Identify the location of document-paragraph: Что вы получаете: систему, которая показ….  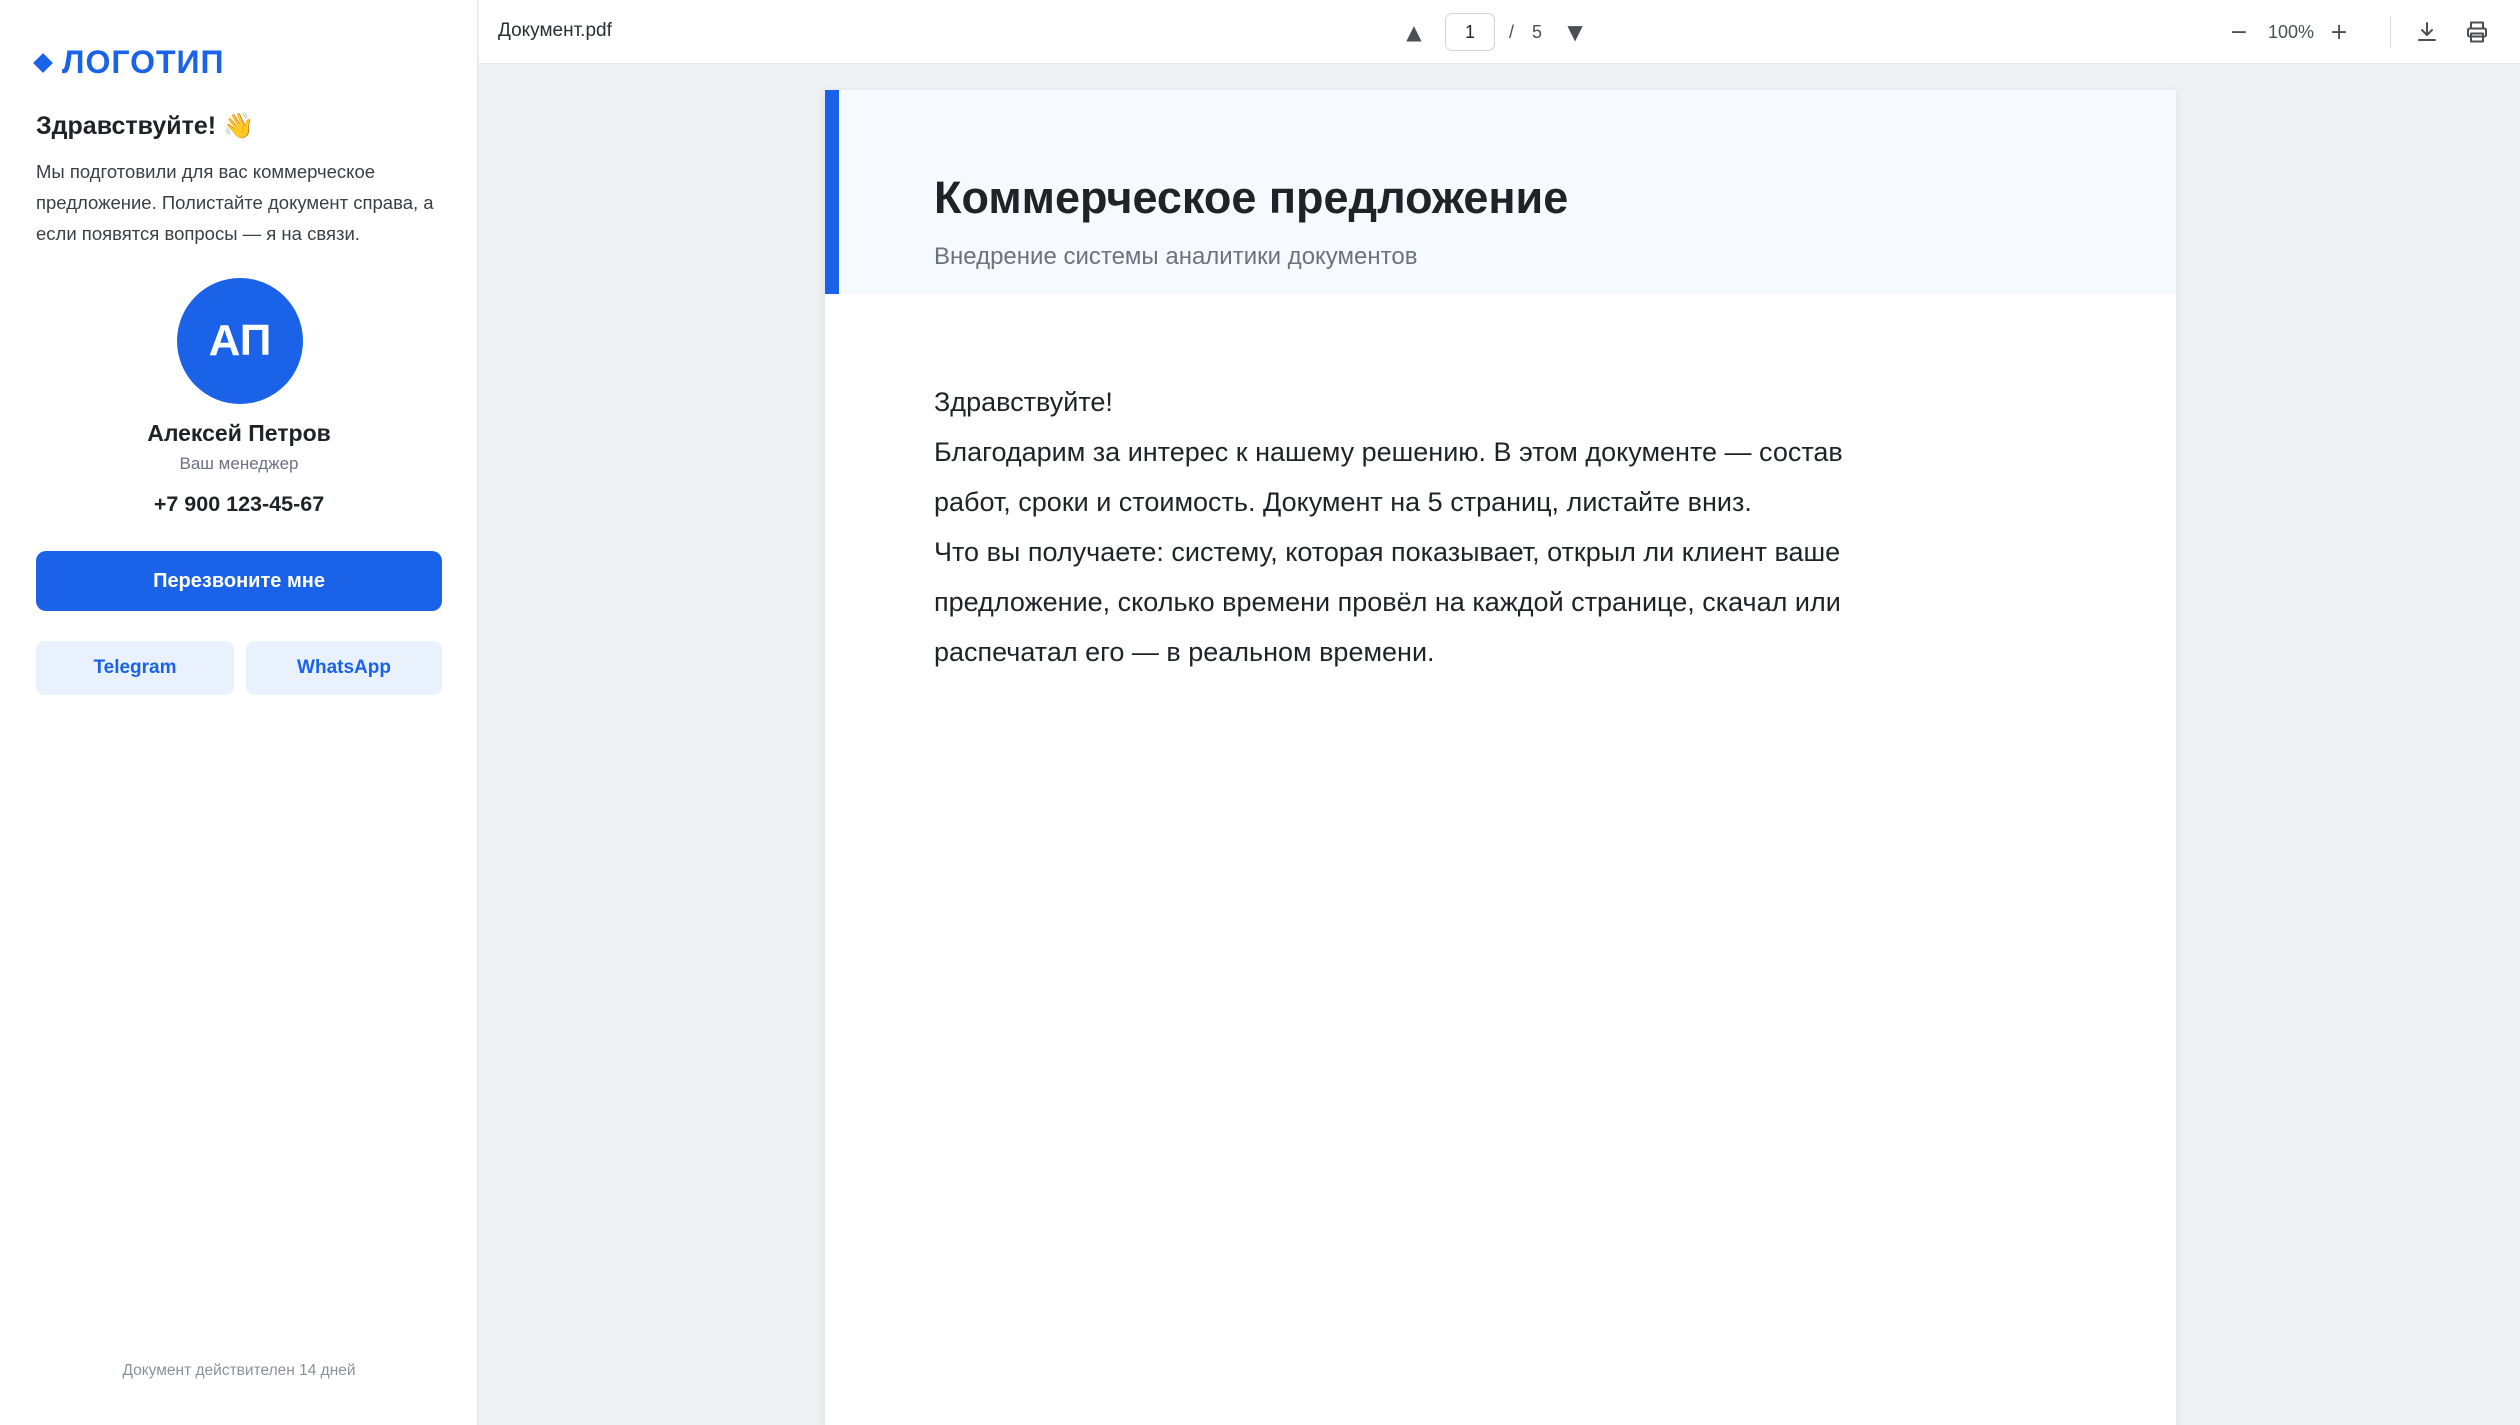
(1387, 602).